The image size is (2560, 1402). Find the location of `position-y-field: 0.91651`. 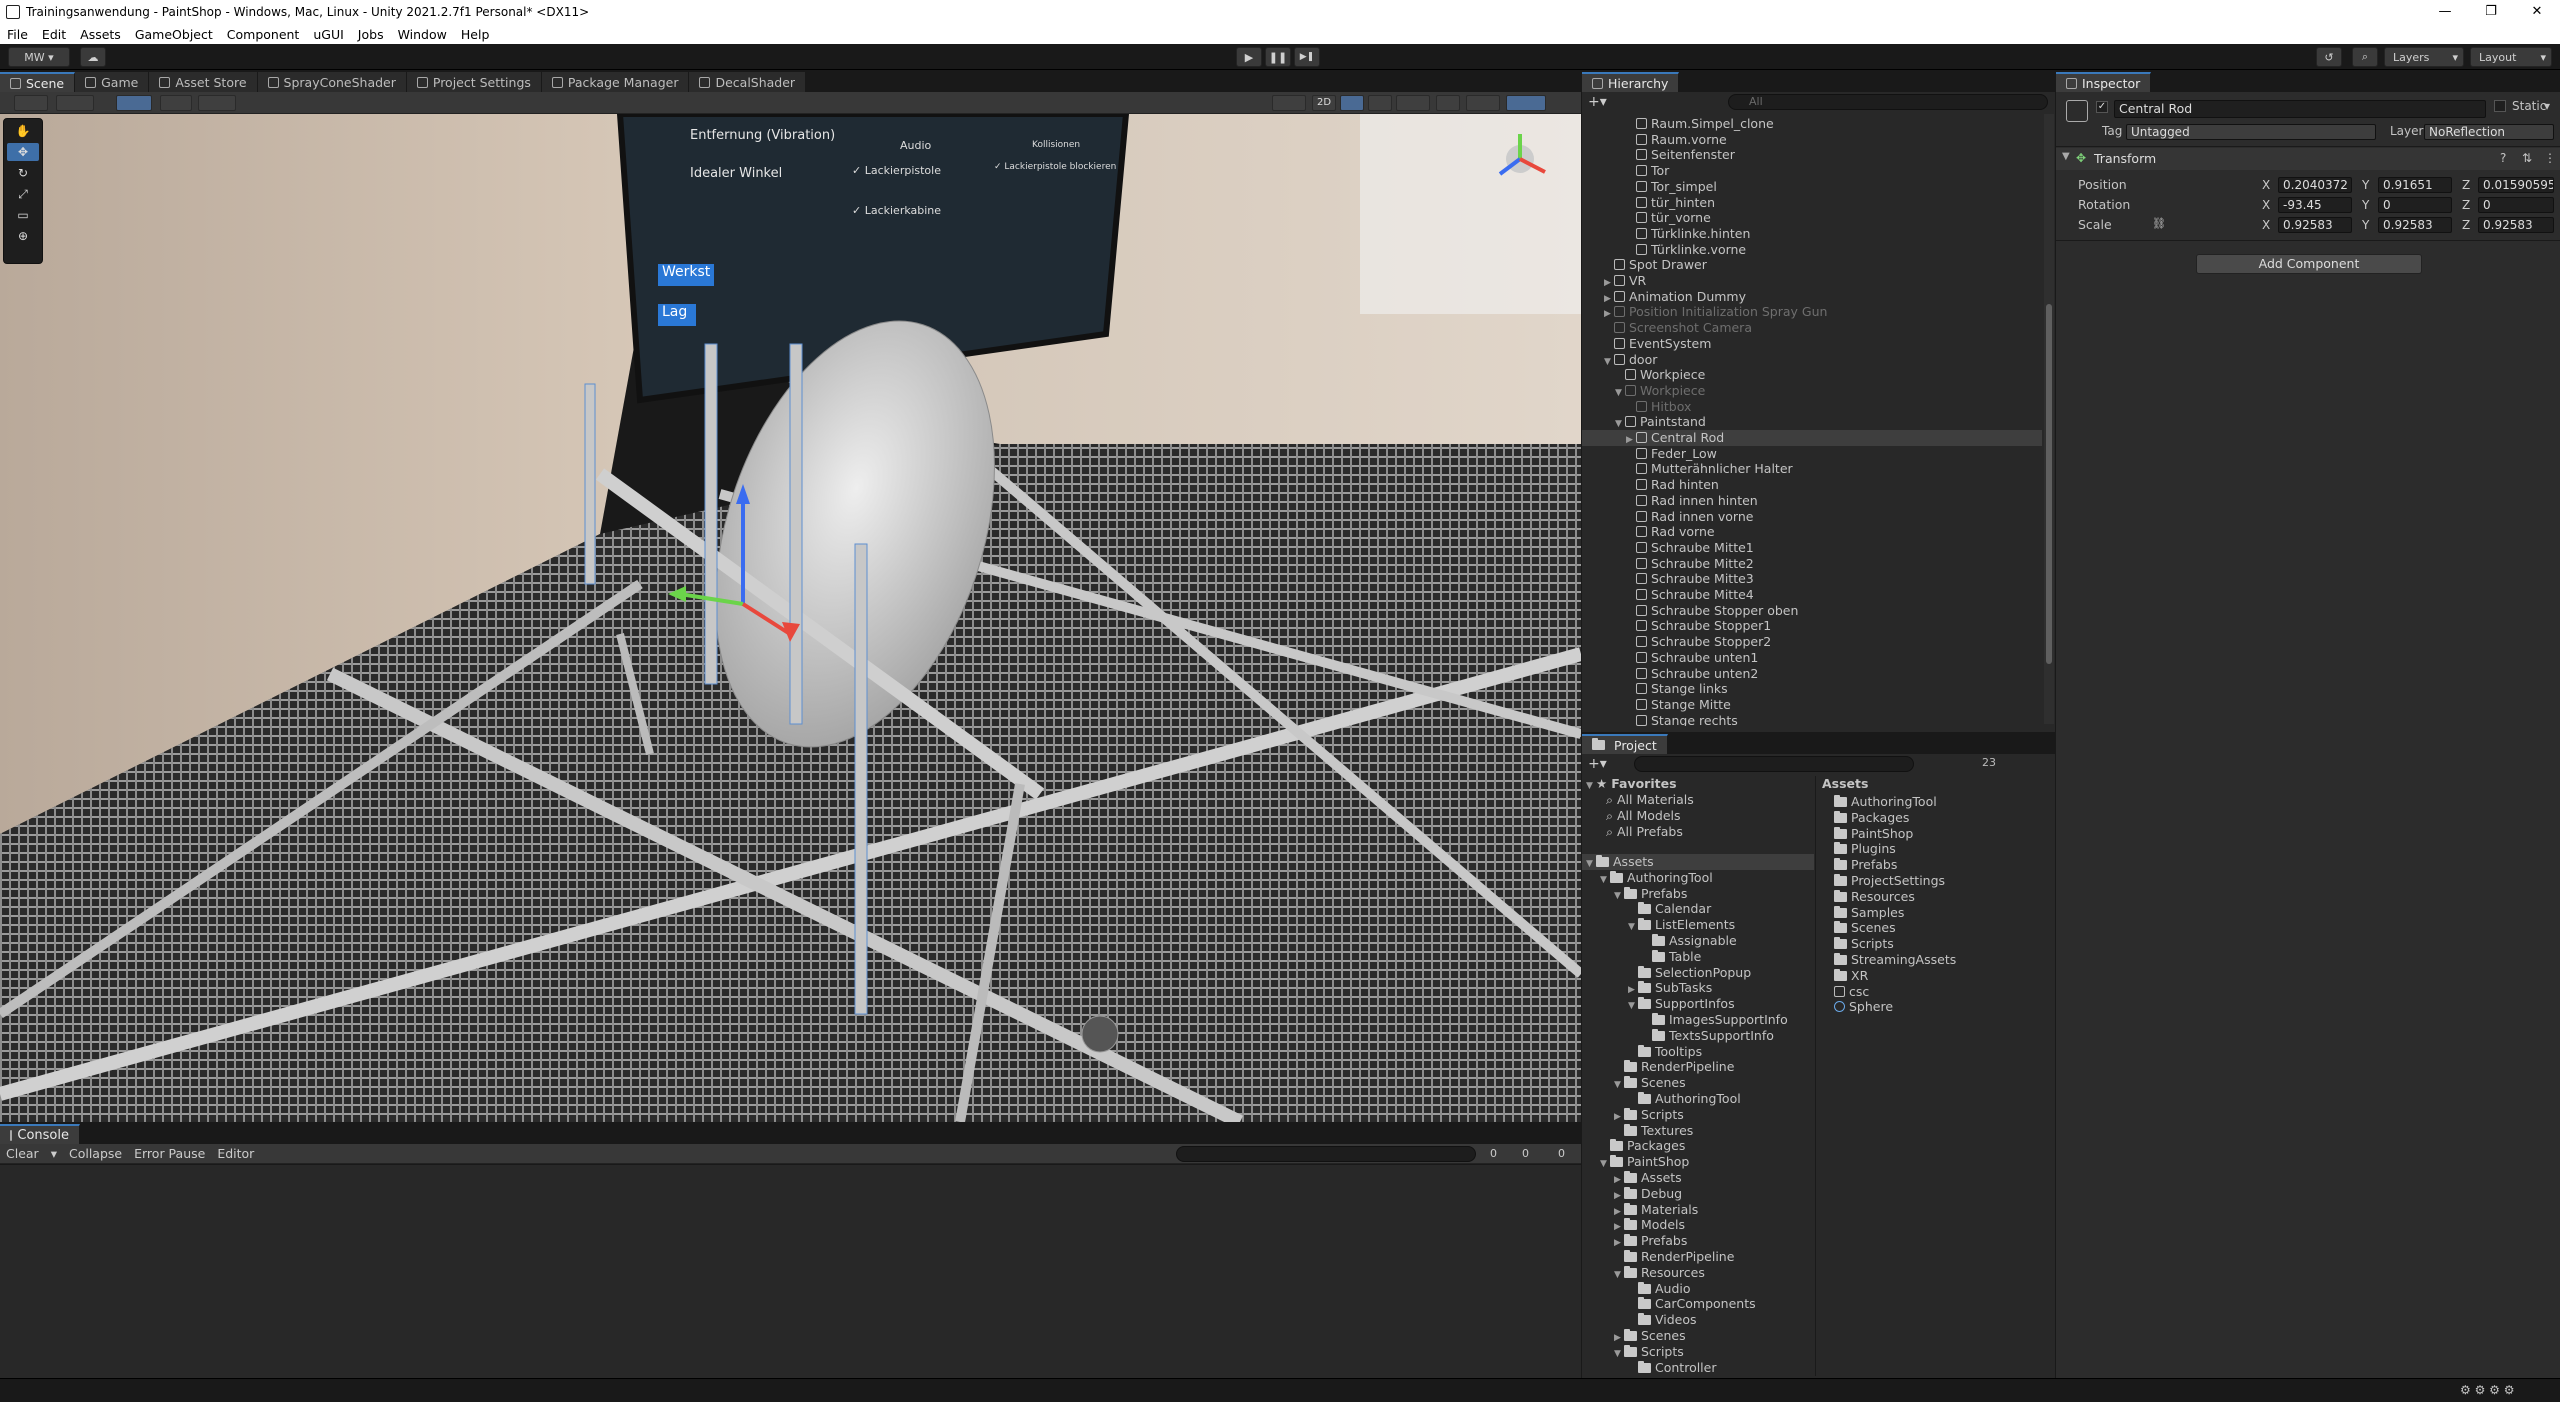

position-y-field: 0.91651 is located at coordinates (2415, 185).